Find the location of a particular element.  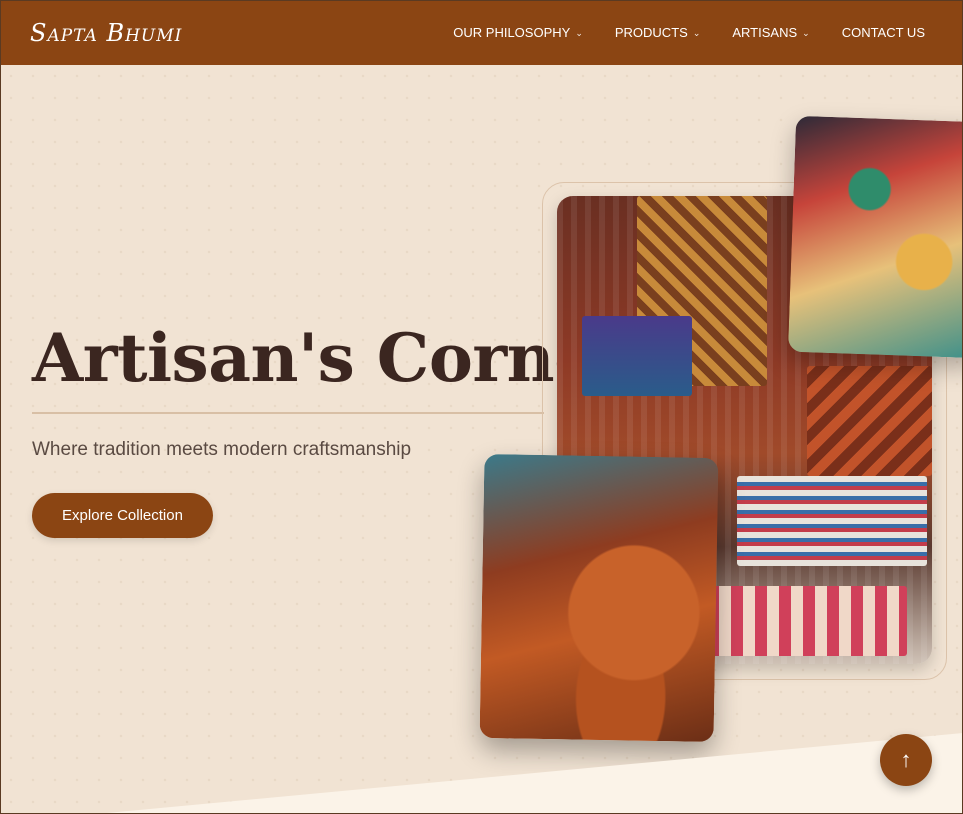

nav-our-philosophy: OUR PHILOSOPHY ⌄ is located at coordinates (518, 32).